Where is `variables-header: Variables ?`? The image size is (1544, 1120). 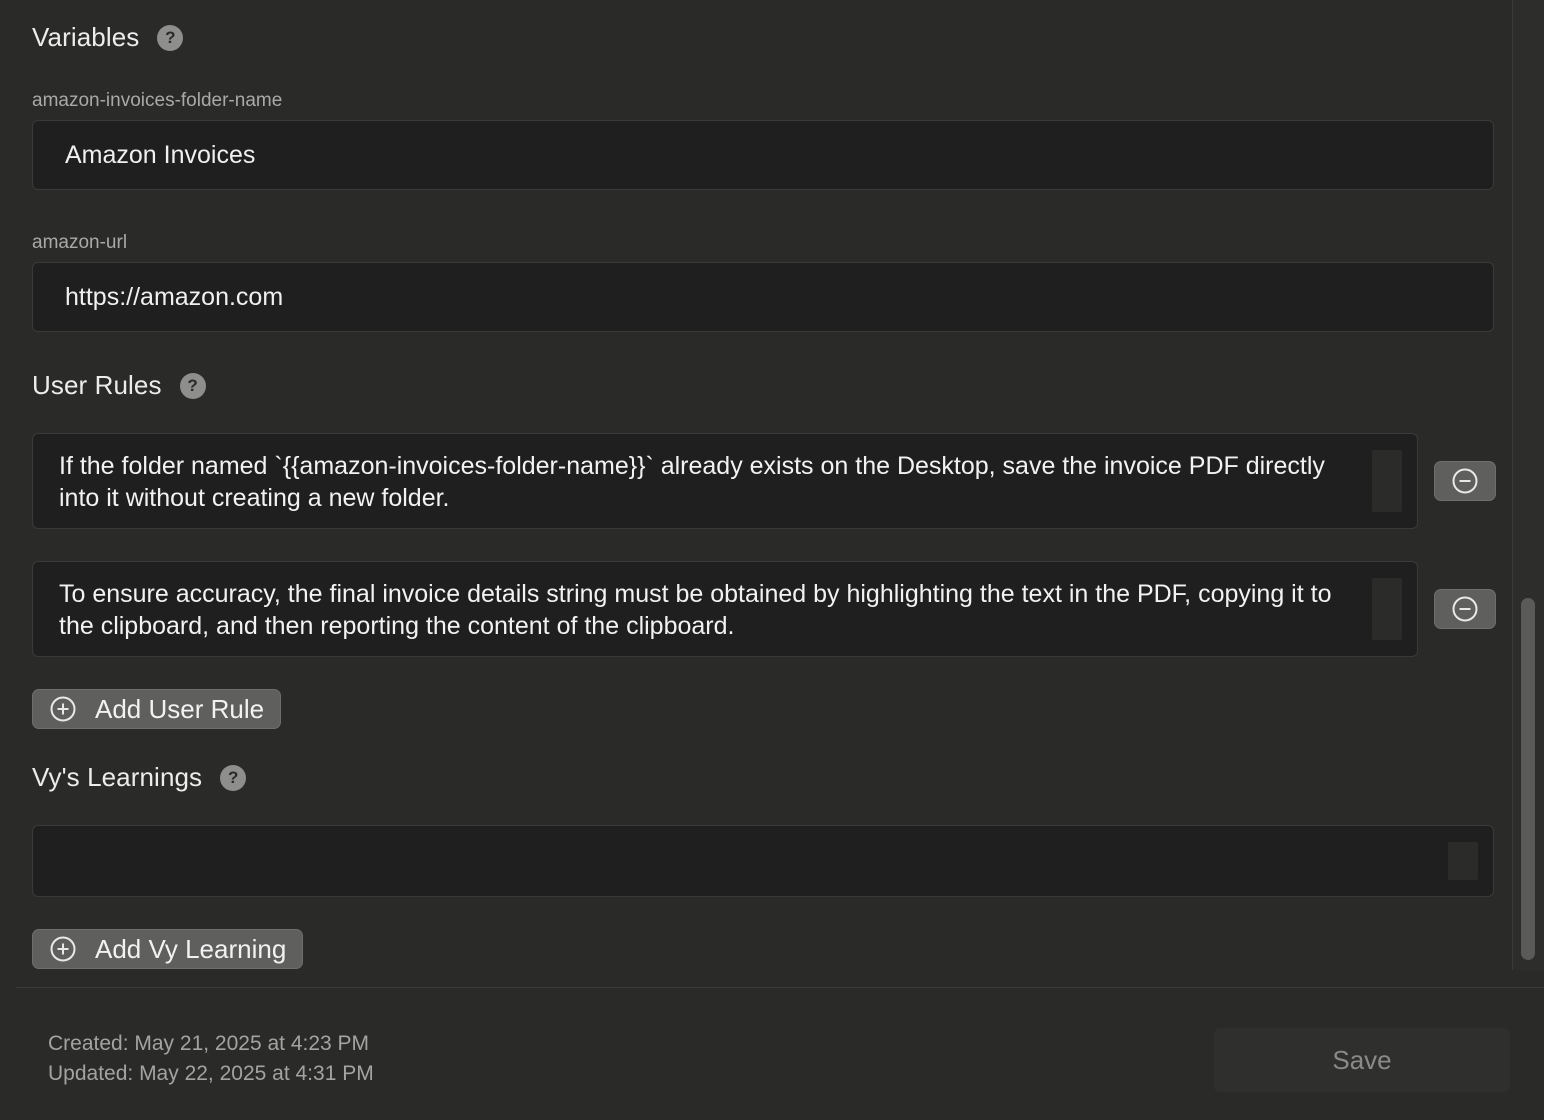
variables-header: Variables ? is located at coordinates (108, 37).